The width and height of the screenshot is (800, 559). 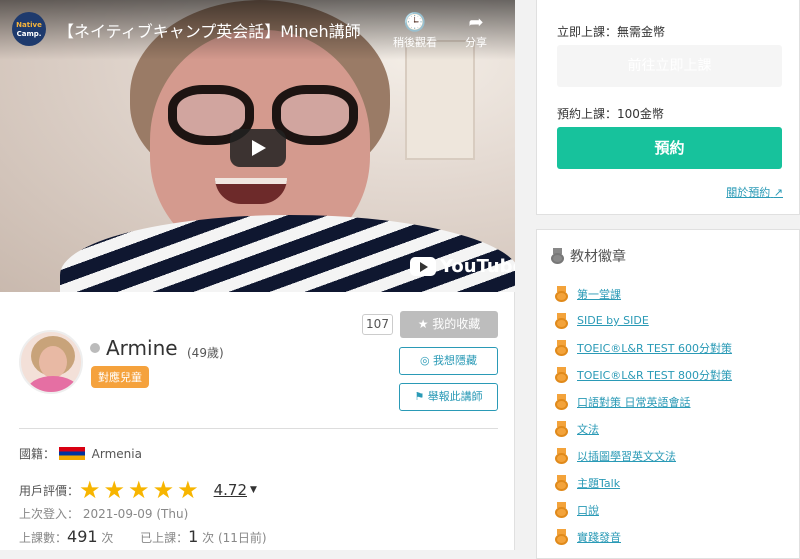 What do you see at coordinates (49, 490) in the screenshot?
I see `rating-label: 用戶評價：` at bounding box center [49, 490].